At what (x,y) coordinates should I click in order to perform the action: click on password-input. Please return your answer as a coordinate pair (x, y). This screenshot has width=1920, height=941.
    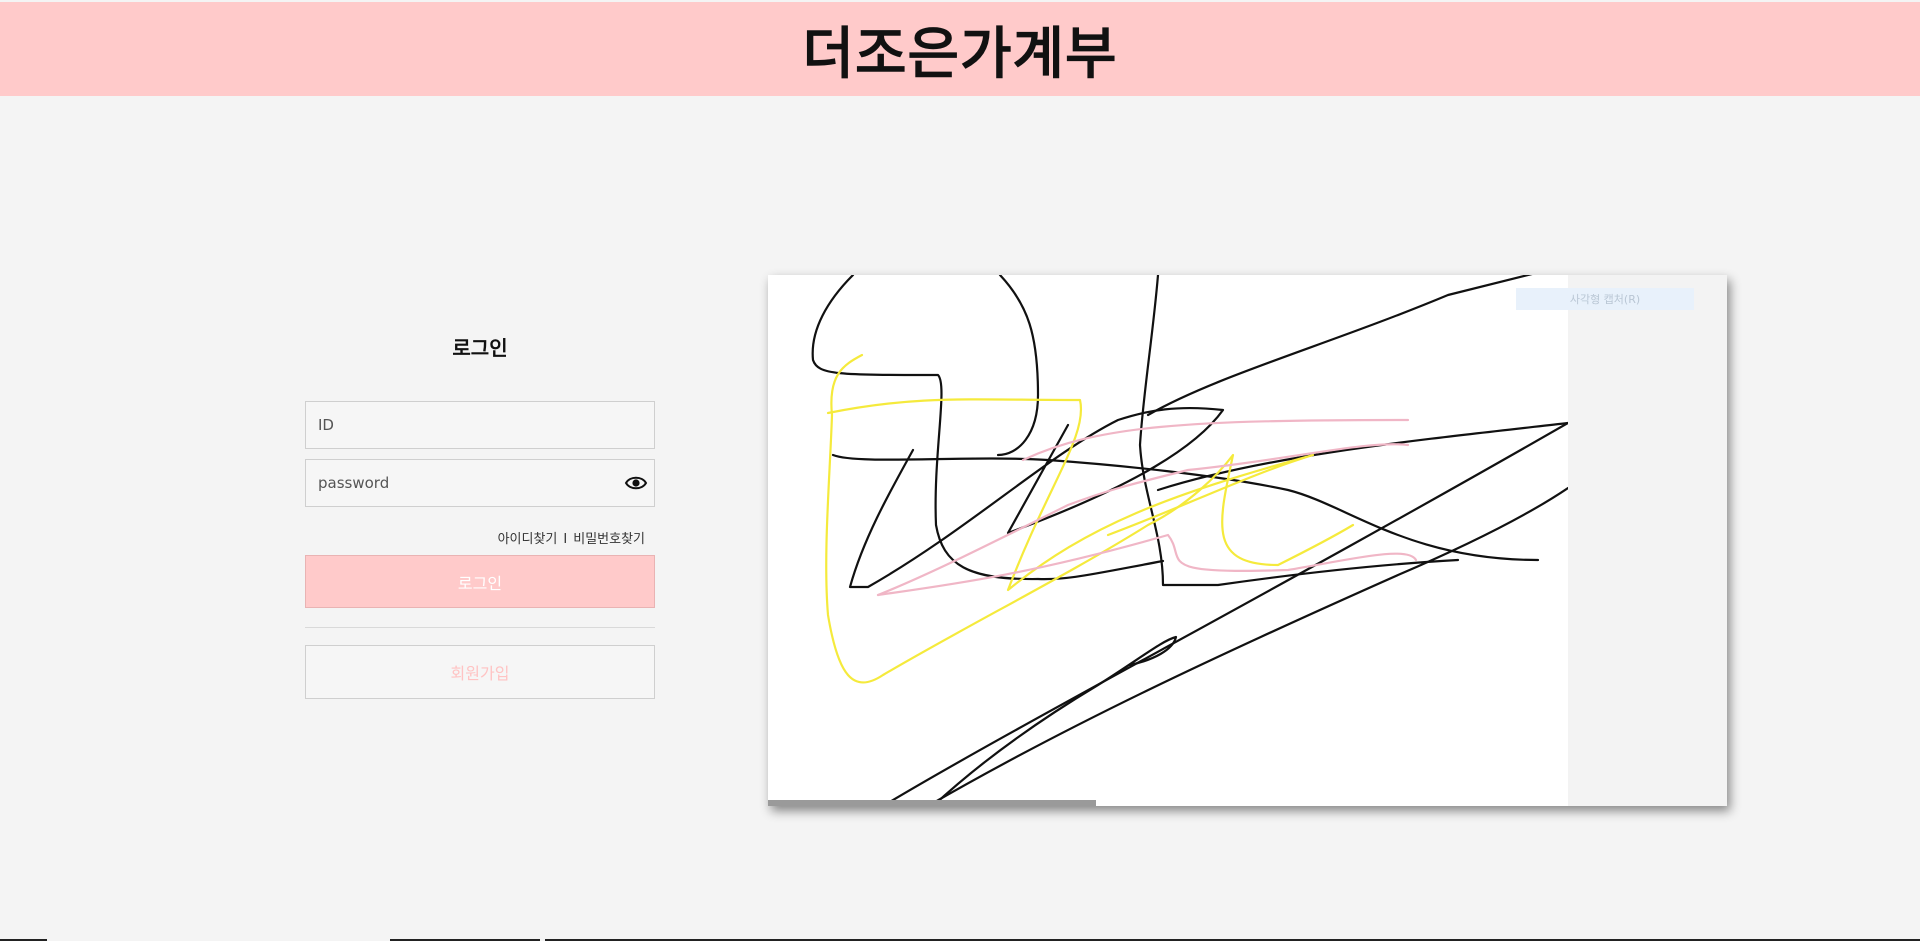
    Looking at the image, I should click on (480, 483).